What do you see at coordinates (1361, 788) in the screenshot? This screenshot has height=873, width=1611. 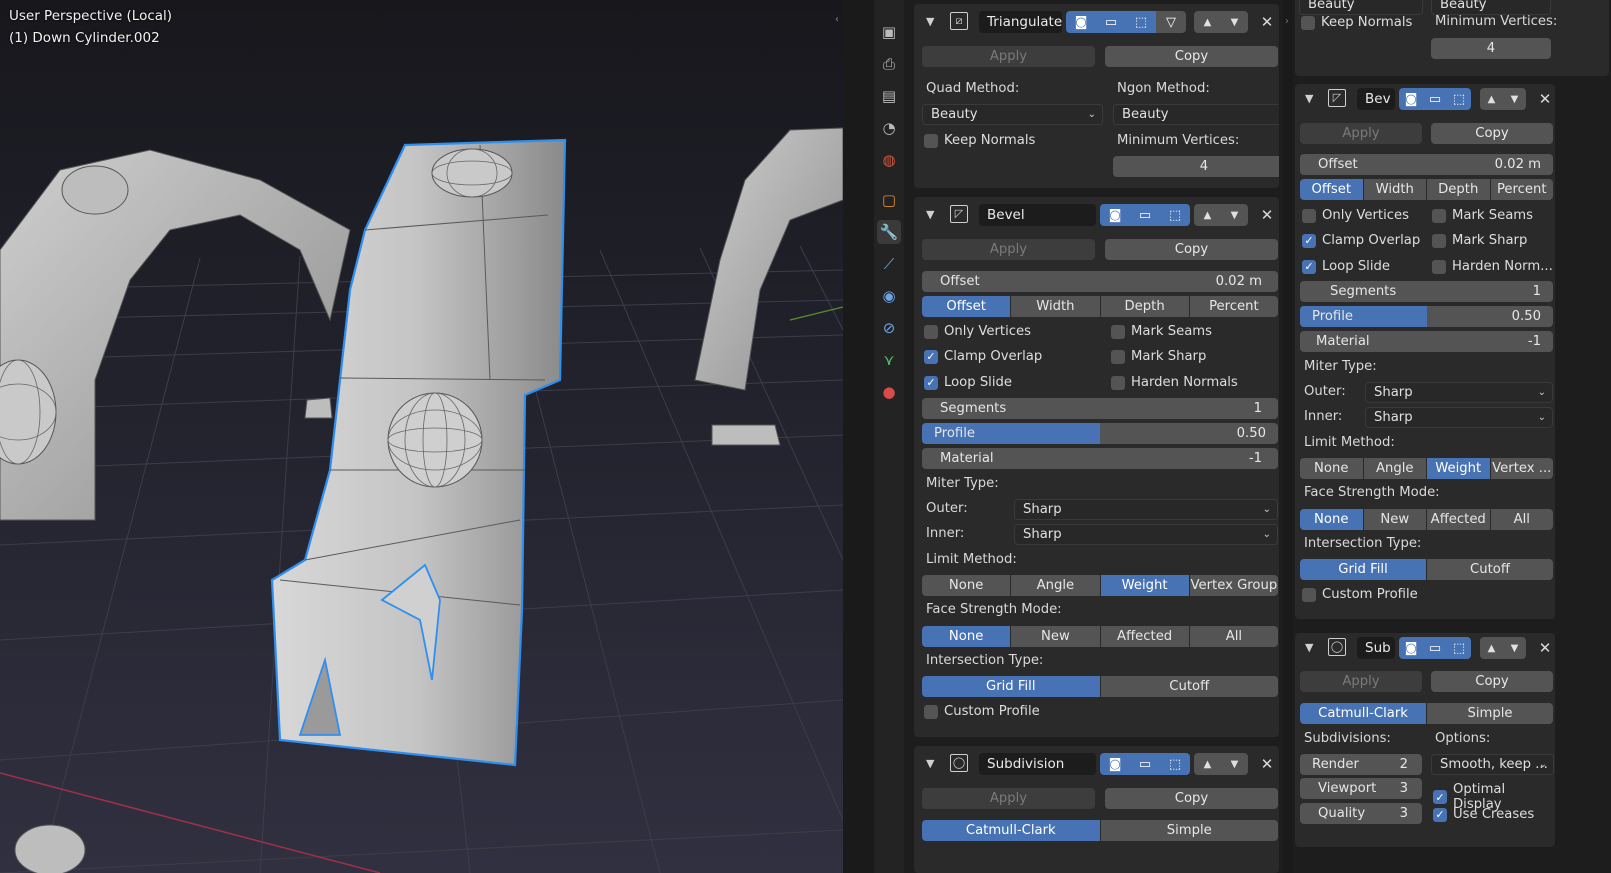 I see `viewport-levels-field: Viewport 3` at bounding box center [1361, 788].